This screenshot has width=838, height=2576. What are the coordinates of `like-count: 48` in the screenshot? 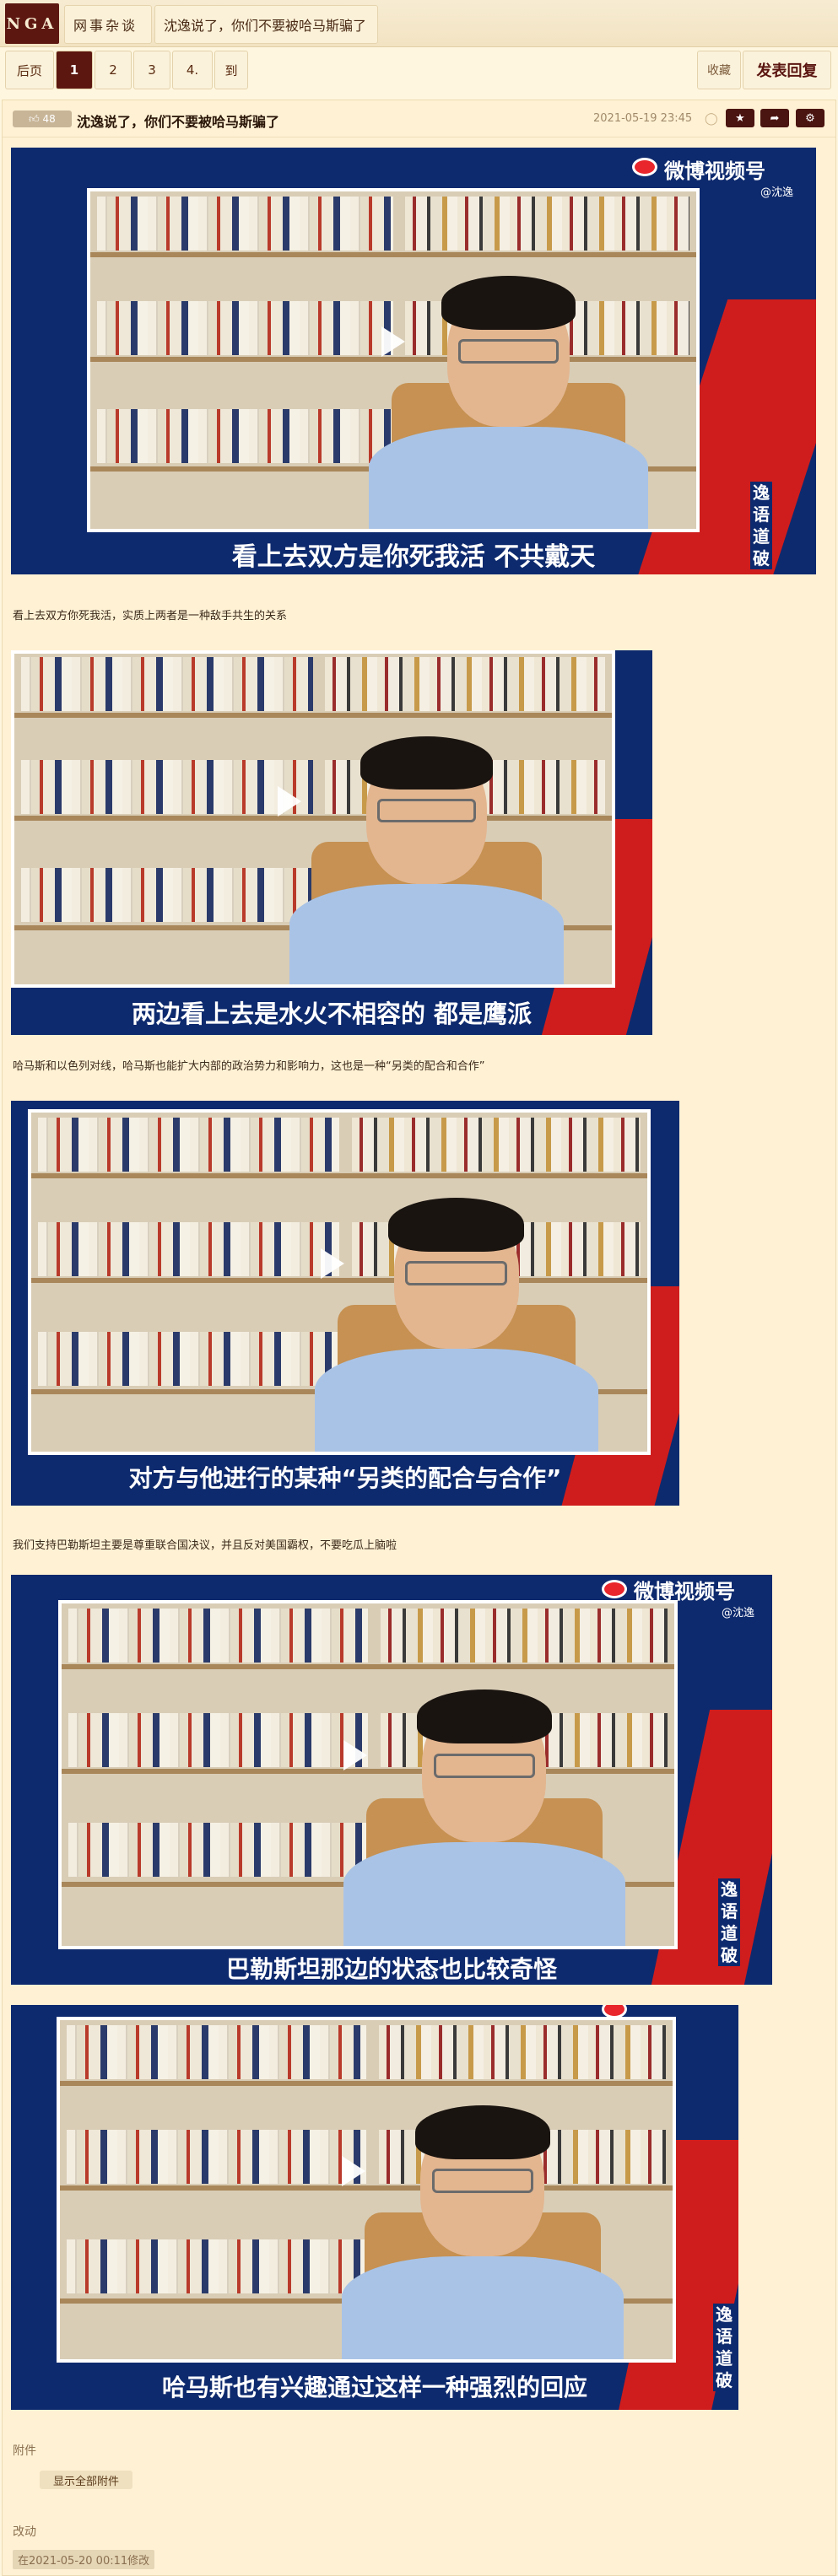 It's located at (49, 119).